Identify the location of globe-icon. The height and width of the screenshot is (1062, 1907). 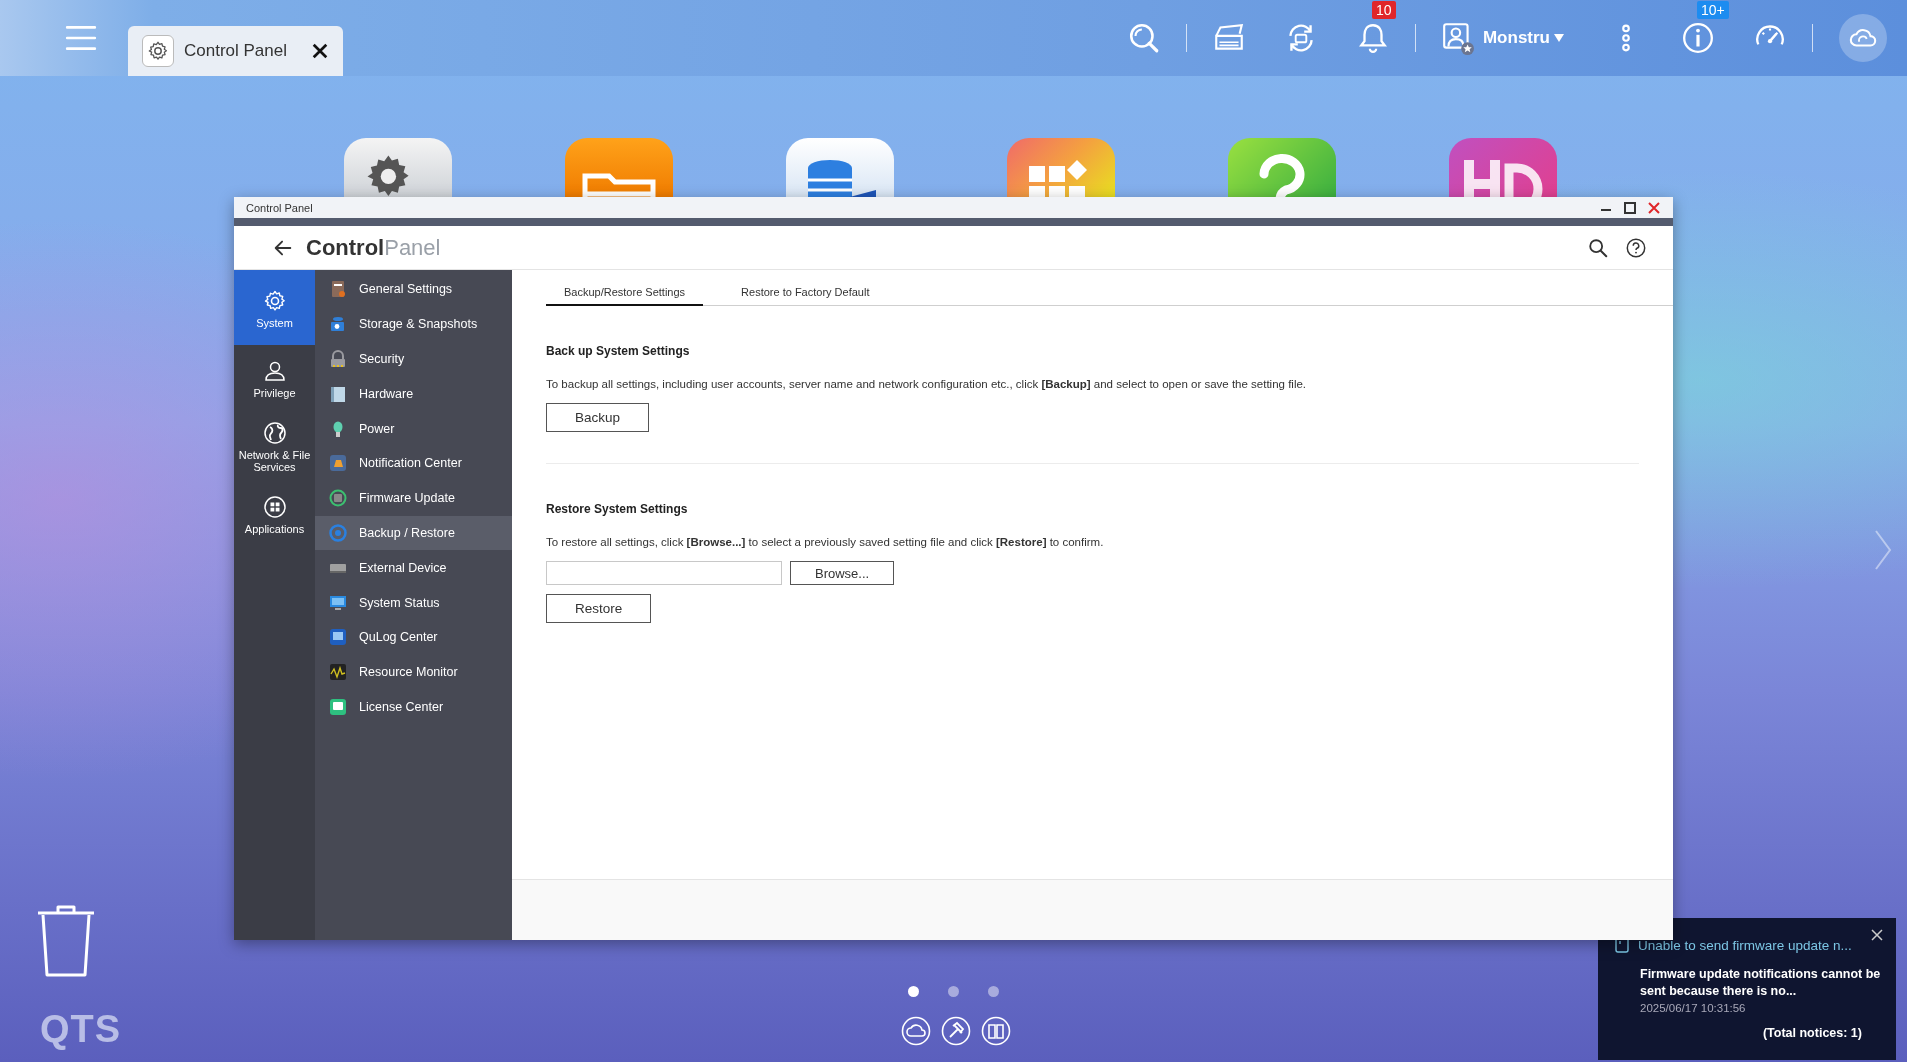
(274, 433).